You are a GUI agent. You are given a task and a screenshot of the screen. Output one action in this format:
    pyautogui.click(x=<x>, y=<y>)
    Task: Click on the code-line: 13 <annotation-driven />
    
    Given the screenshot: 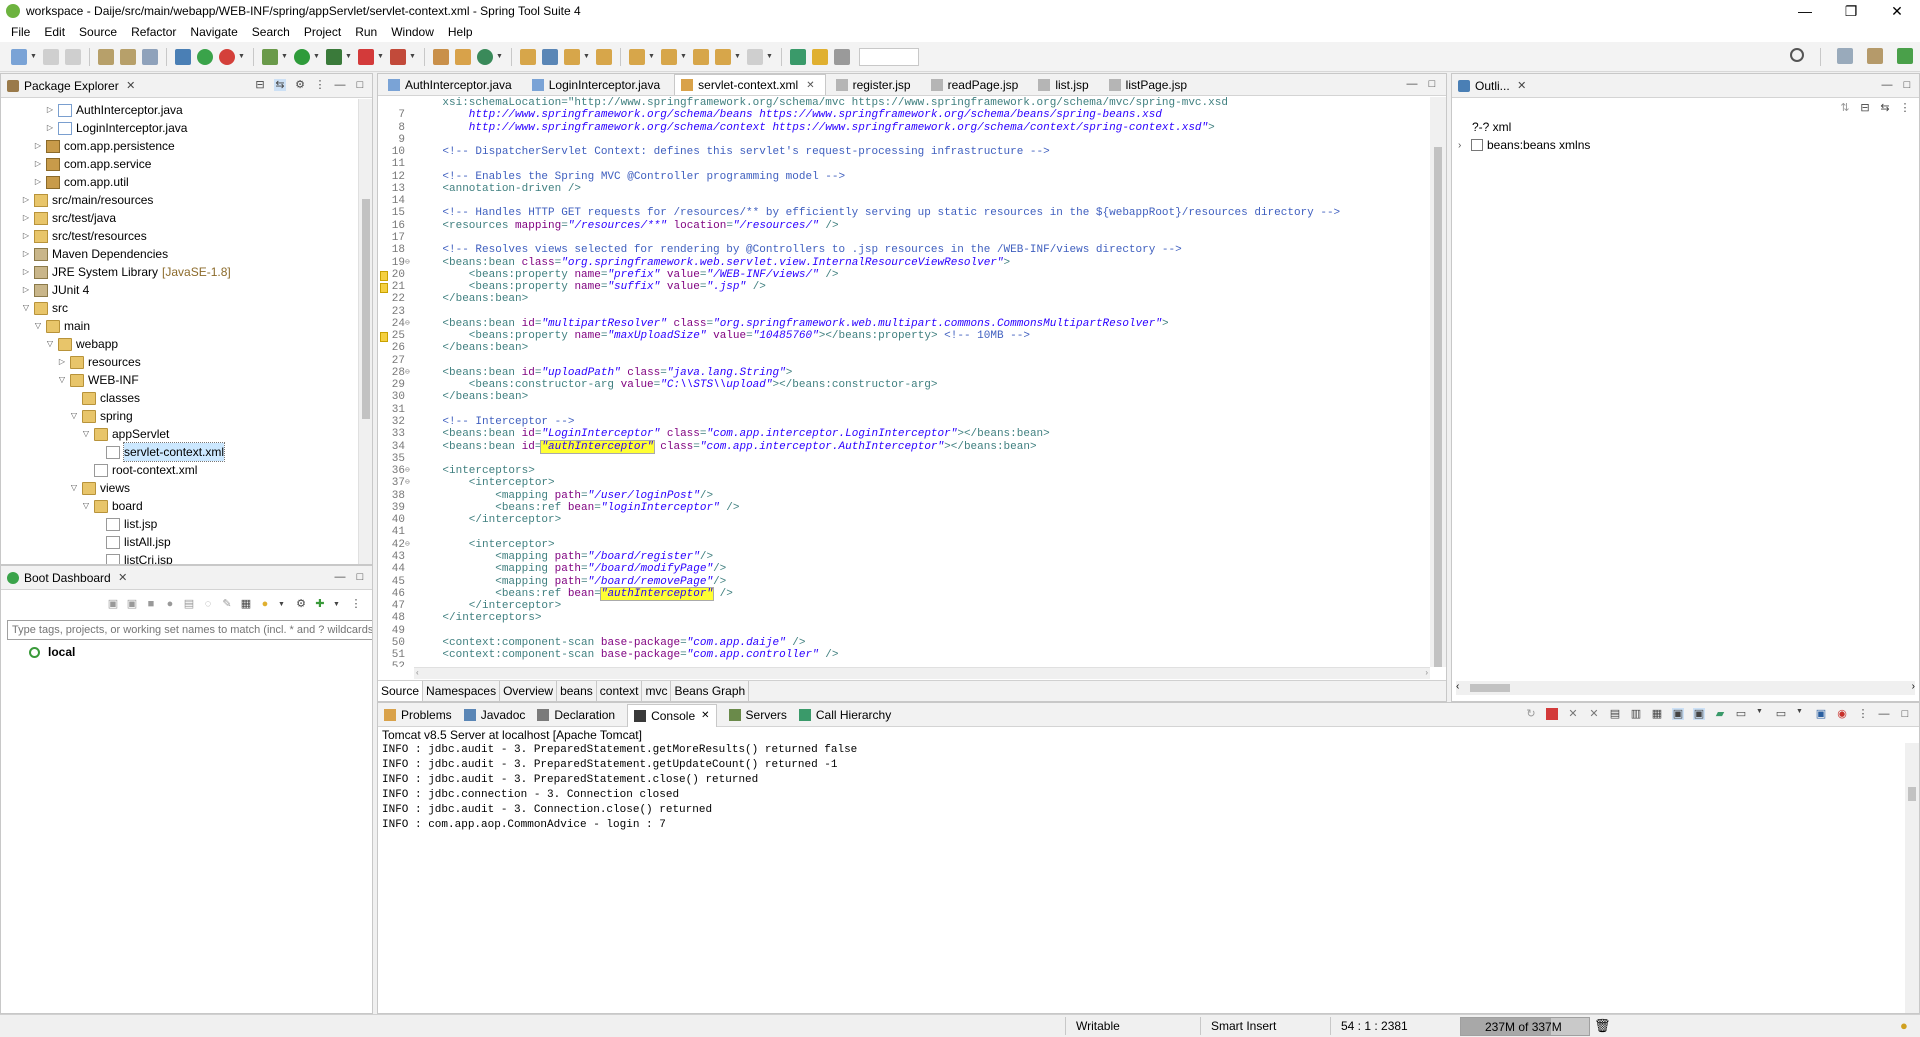 What is the action you would take?
    pyautogui.click(x=904, y=189)
    